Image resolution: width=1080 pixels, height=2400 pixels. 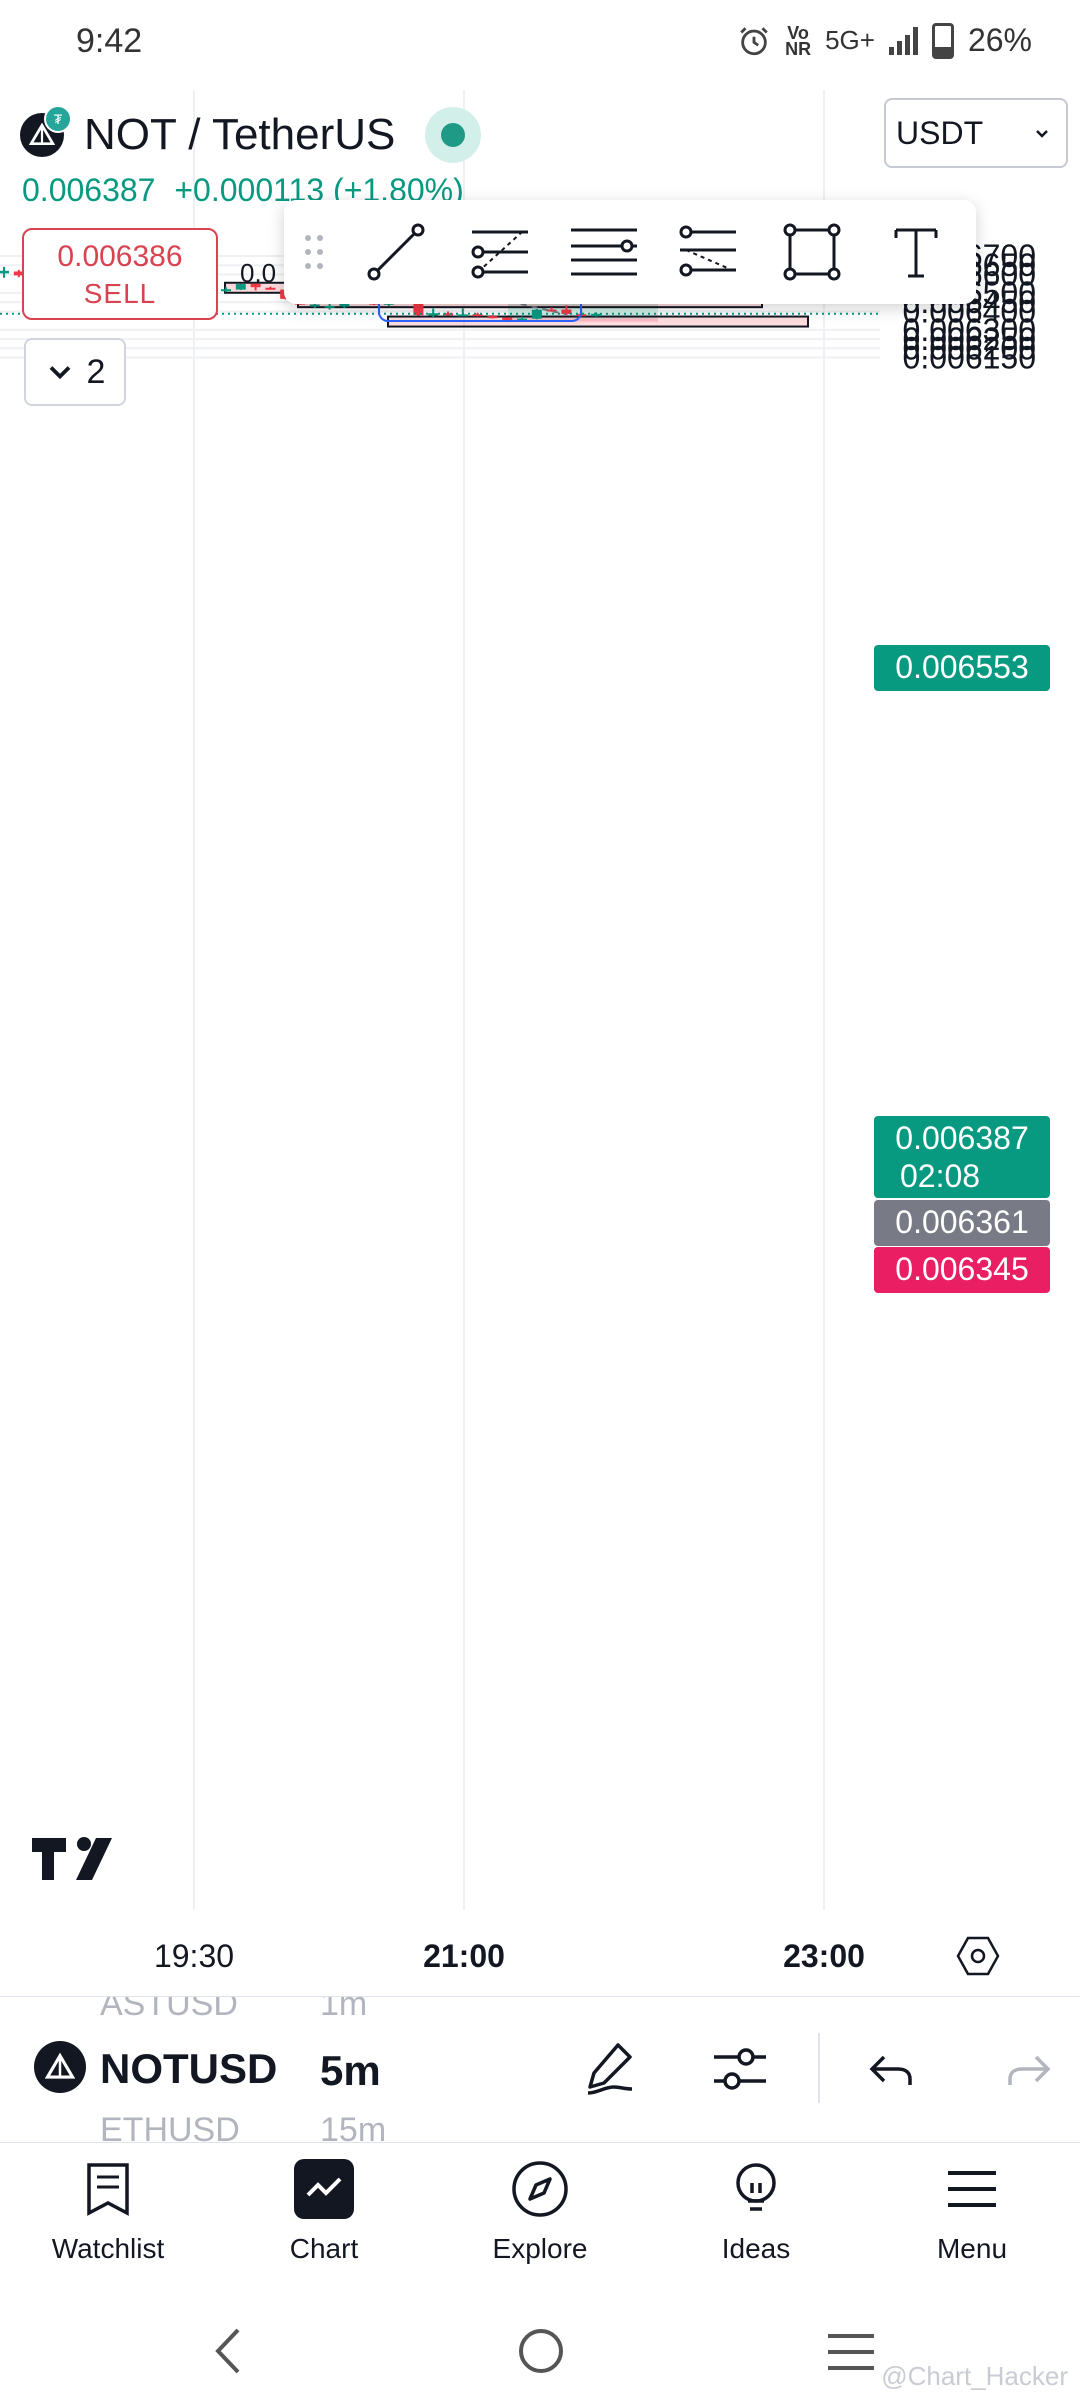 I want to click on text-icon, so click(x=916, y=253).